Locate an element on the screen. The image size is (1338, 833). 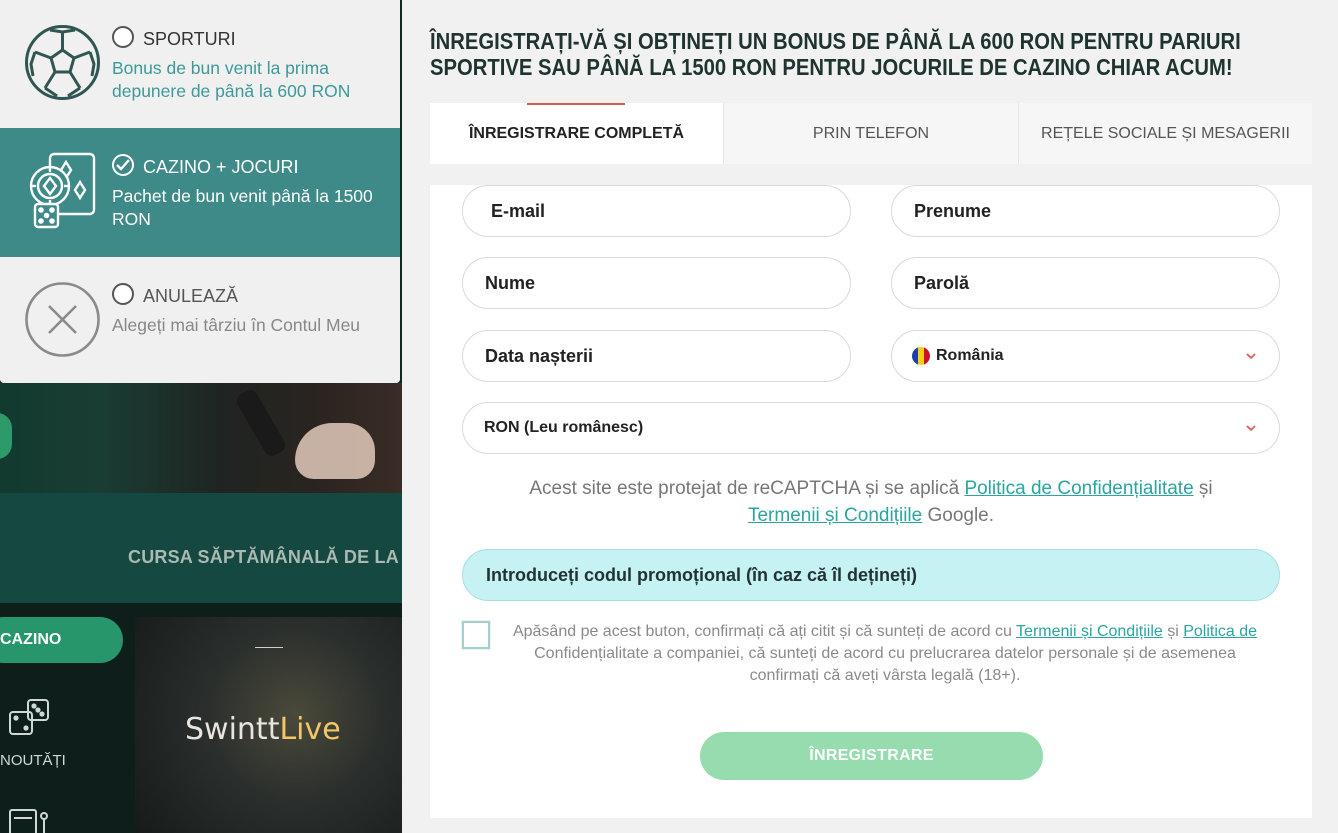
promo-banner-text: CURSA SĂPTĂMÂNALĂ DE LA 22E is located at coordinates (265, 557).